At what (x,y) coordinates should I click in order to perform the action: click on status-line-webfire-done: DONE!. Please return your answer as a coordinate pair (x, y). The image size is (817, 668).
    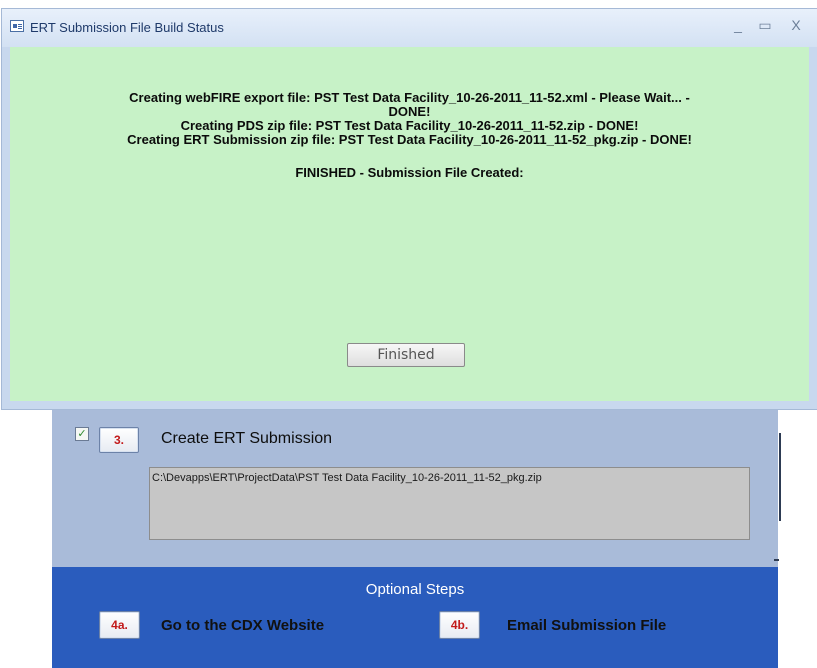
    Looking at the image, I should click on (409, 111).